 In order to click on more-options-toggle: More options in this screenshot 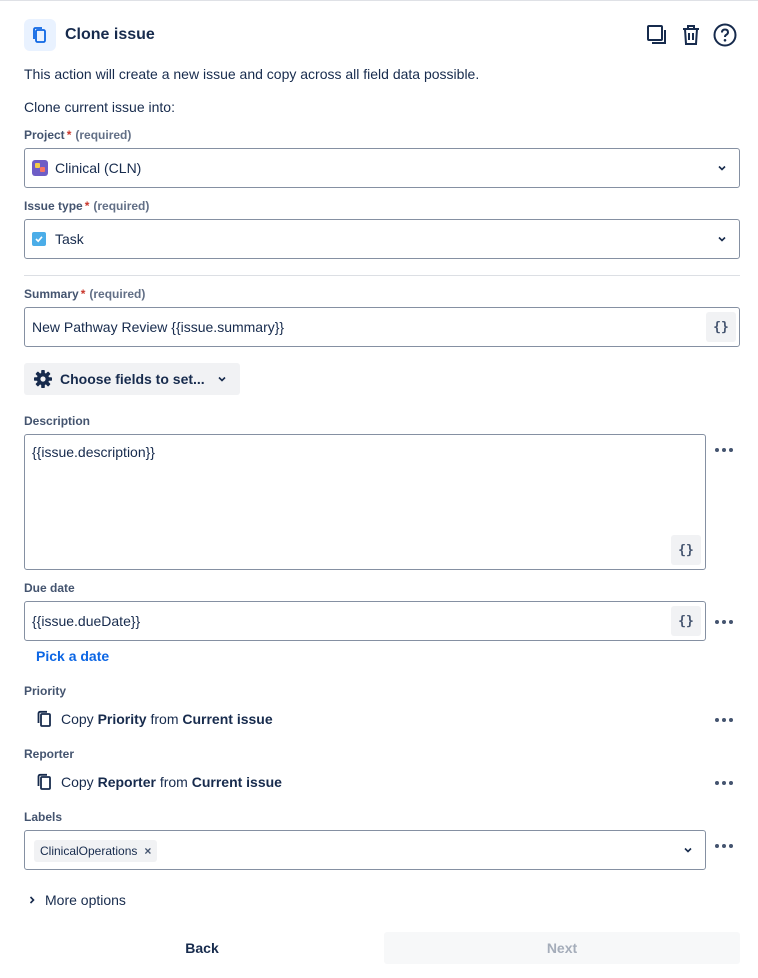, I will do `click(77, 900)`.